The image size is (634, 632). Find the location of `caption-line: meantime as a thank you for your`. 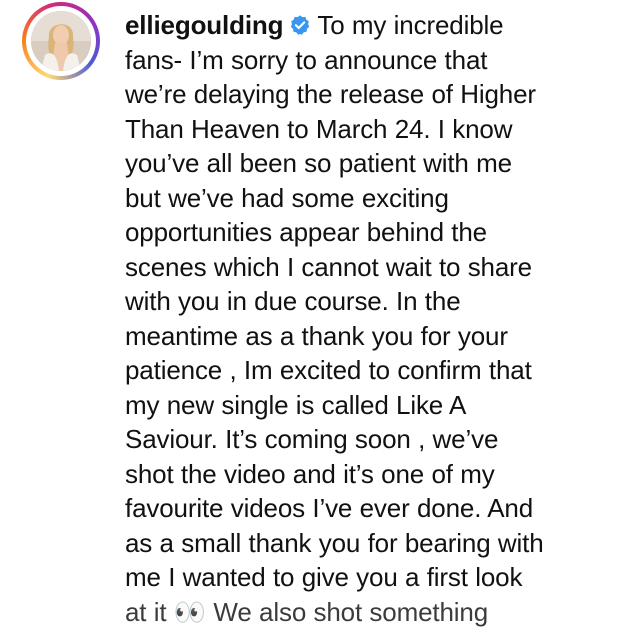

caption-line: meantime as a thank you for your is located at coordinates (316, 335).